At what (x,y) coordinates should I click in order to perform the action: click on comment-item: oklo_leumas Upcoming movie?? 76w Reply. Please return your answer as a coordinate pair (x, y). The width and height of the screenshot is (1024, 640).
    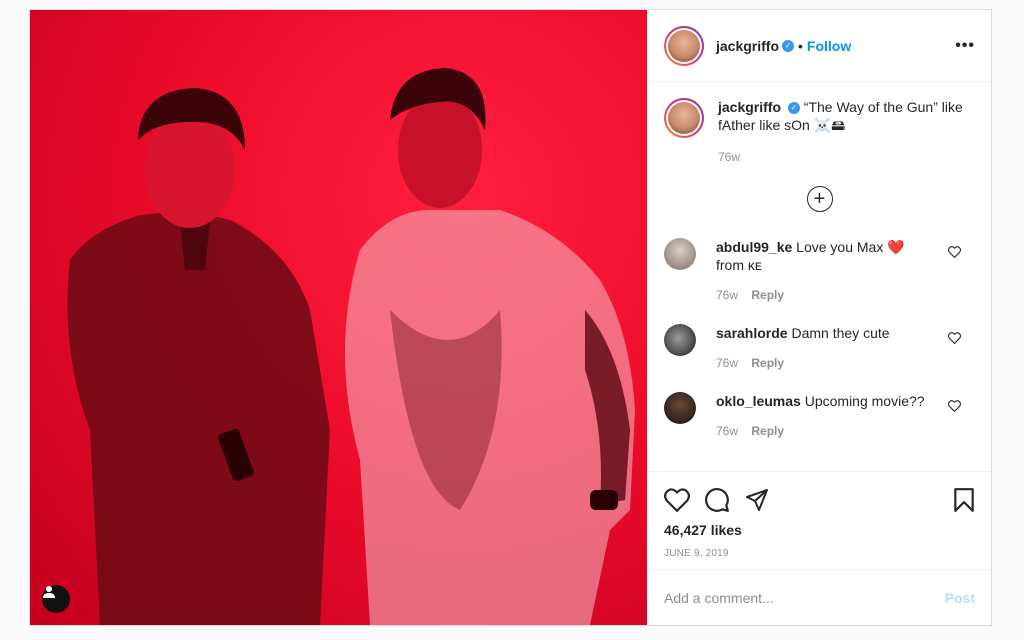
    Looking at the image, I should click on (819, 416).